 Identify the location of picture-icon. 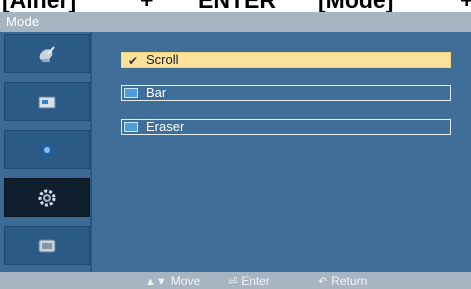
(47, 102).